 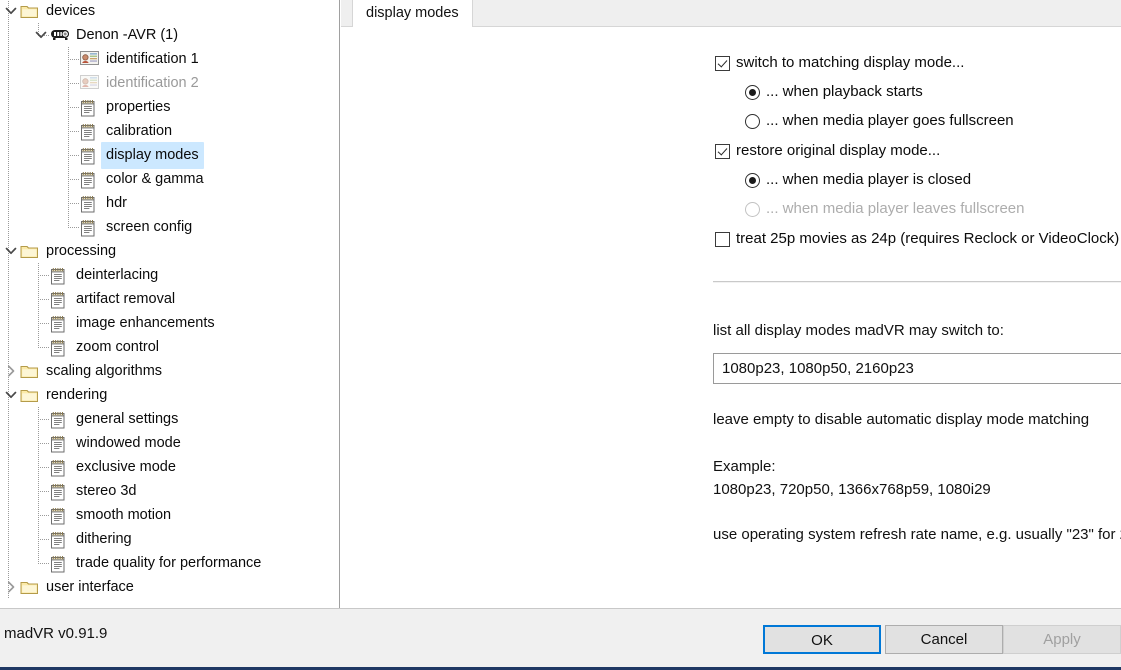 What do you see at coordinates (169, 587) in the screenshot?
I see `tree-item-user-interface: user interface` at bounding box center [169, 587].